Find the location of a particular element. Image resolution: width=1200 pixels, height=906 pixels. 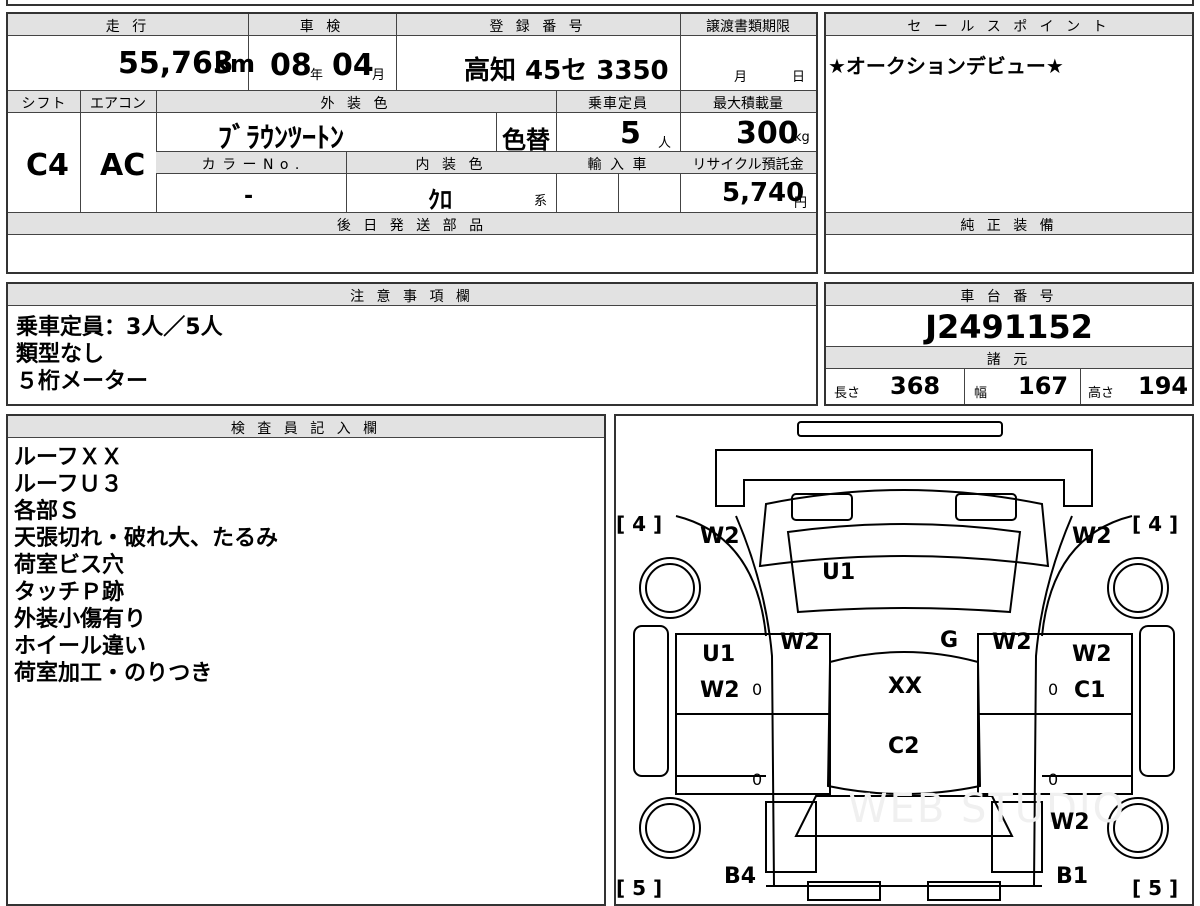

mark-zero-1: 0 is located at coordinates (757, 689).